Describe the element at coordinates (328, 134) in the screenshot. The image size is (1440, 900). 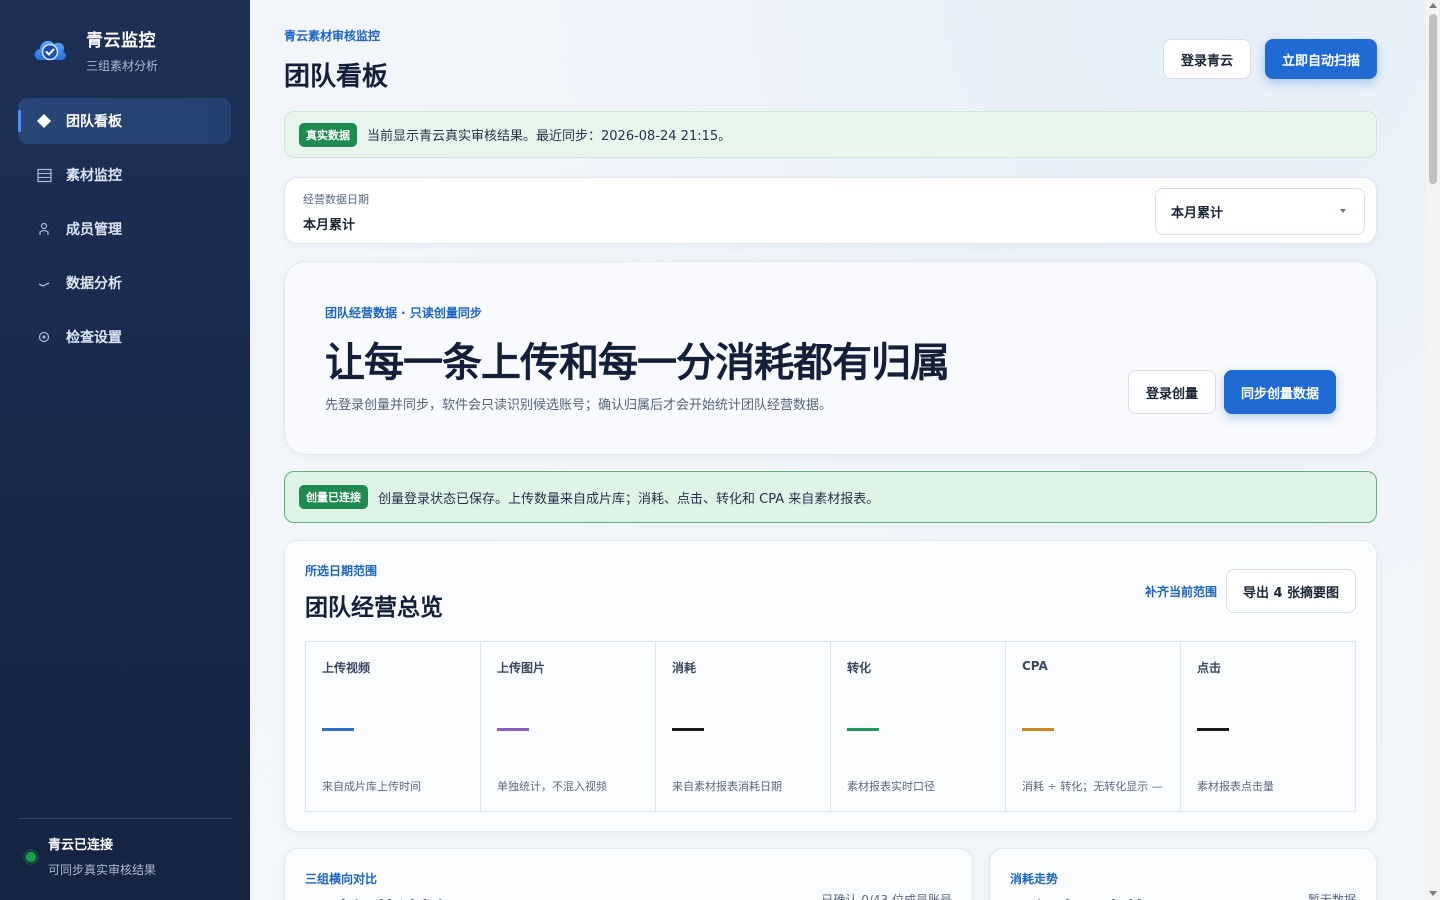
I see `real-data-tag: 真实数据` at that location.